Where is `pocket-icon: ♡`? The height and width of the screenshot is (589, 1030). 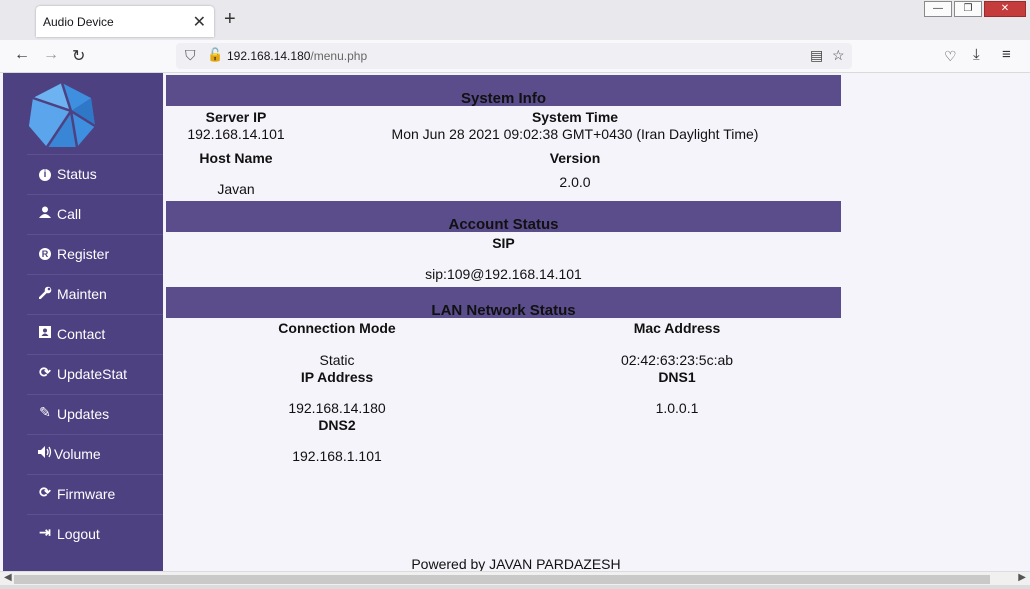 pocket-icon: ♡ is located at coordinates (950, 56).